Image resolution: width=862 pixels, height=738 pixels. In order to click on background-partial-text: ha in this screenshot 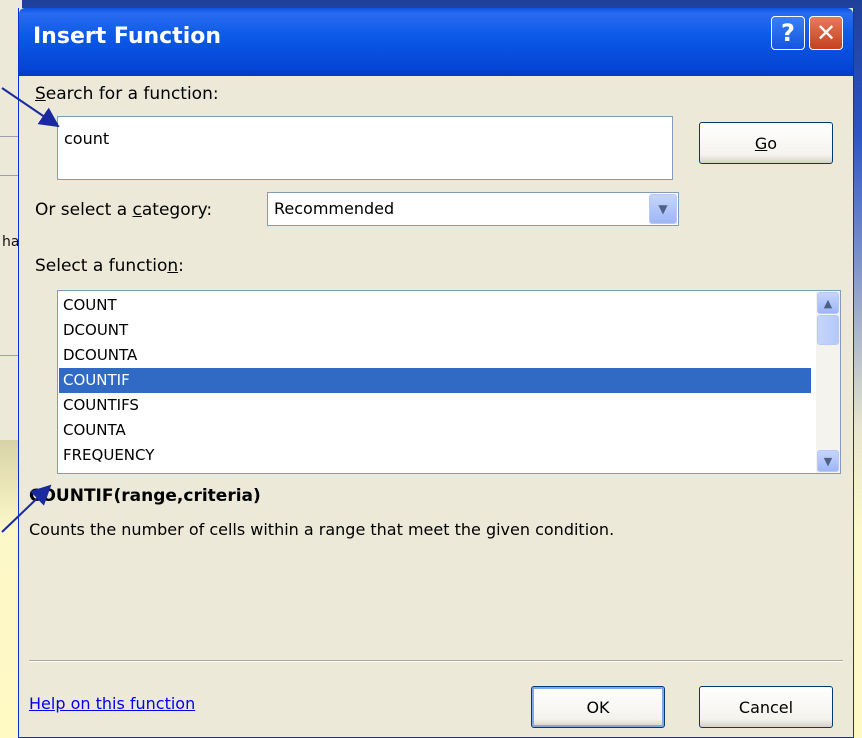, I will do `click(11, 242)`.